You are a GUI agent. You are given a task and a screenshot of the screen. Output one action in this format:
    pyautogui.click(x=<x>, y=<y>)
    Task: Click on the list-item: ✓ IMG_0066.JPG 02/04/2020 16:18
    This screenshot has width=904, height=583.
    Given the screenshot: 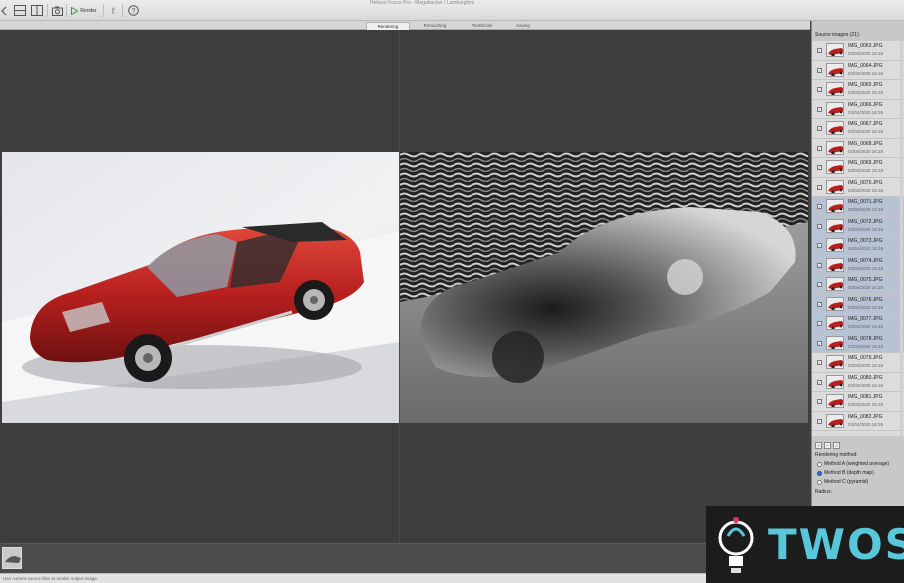 What is the action you would take?
    pyautogui.click(x=858, y=109)
    